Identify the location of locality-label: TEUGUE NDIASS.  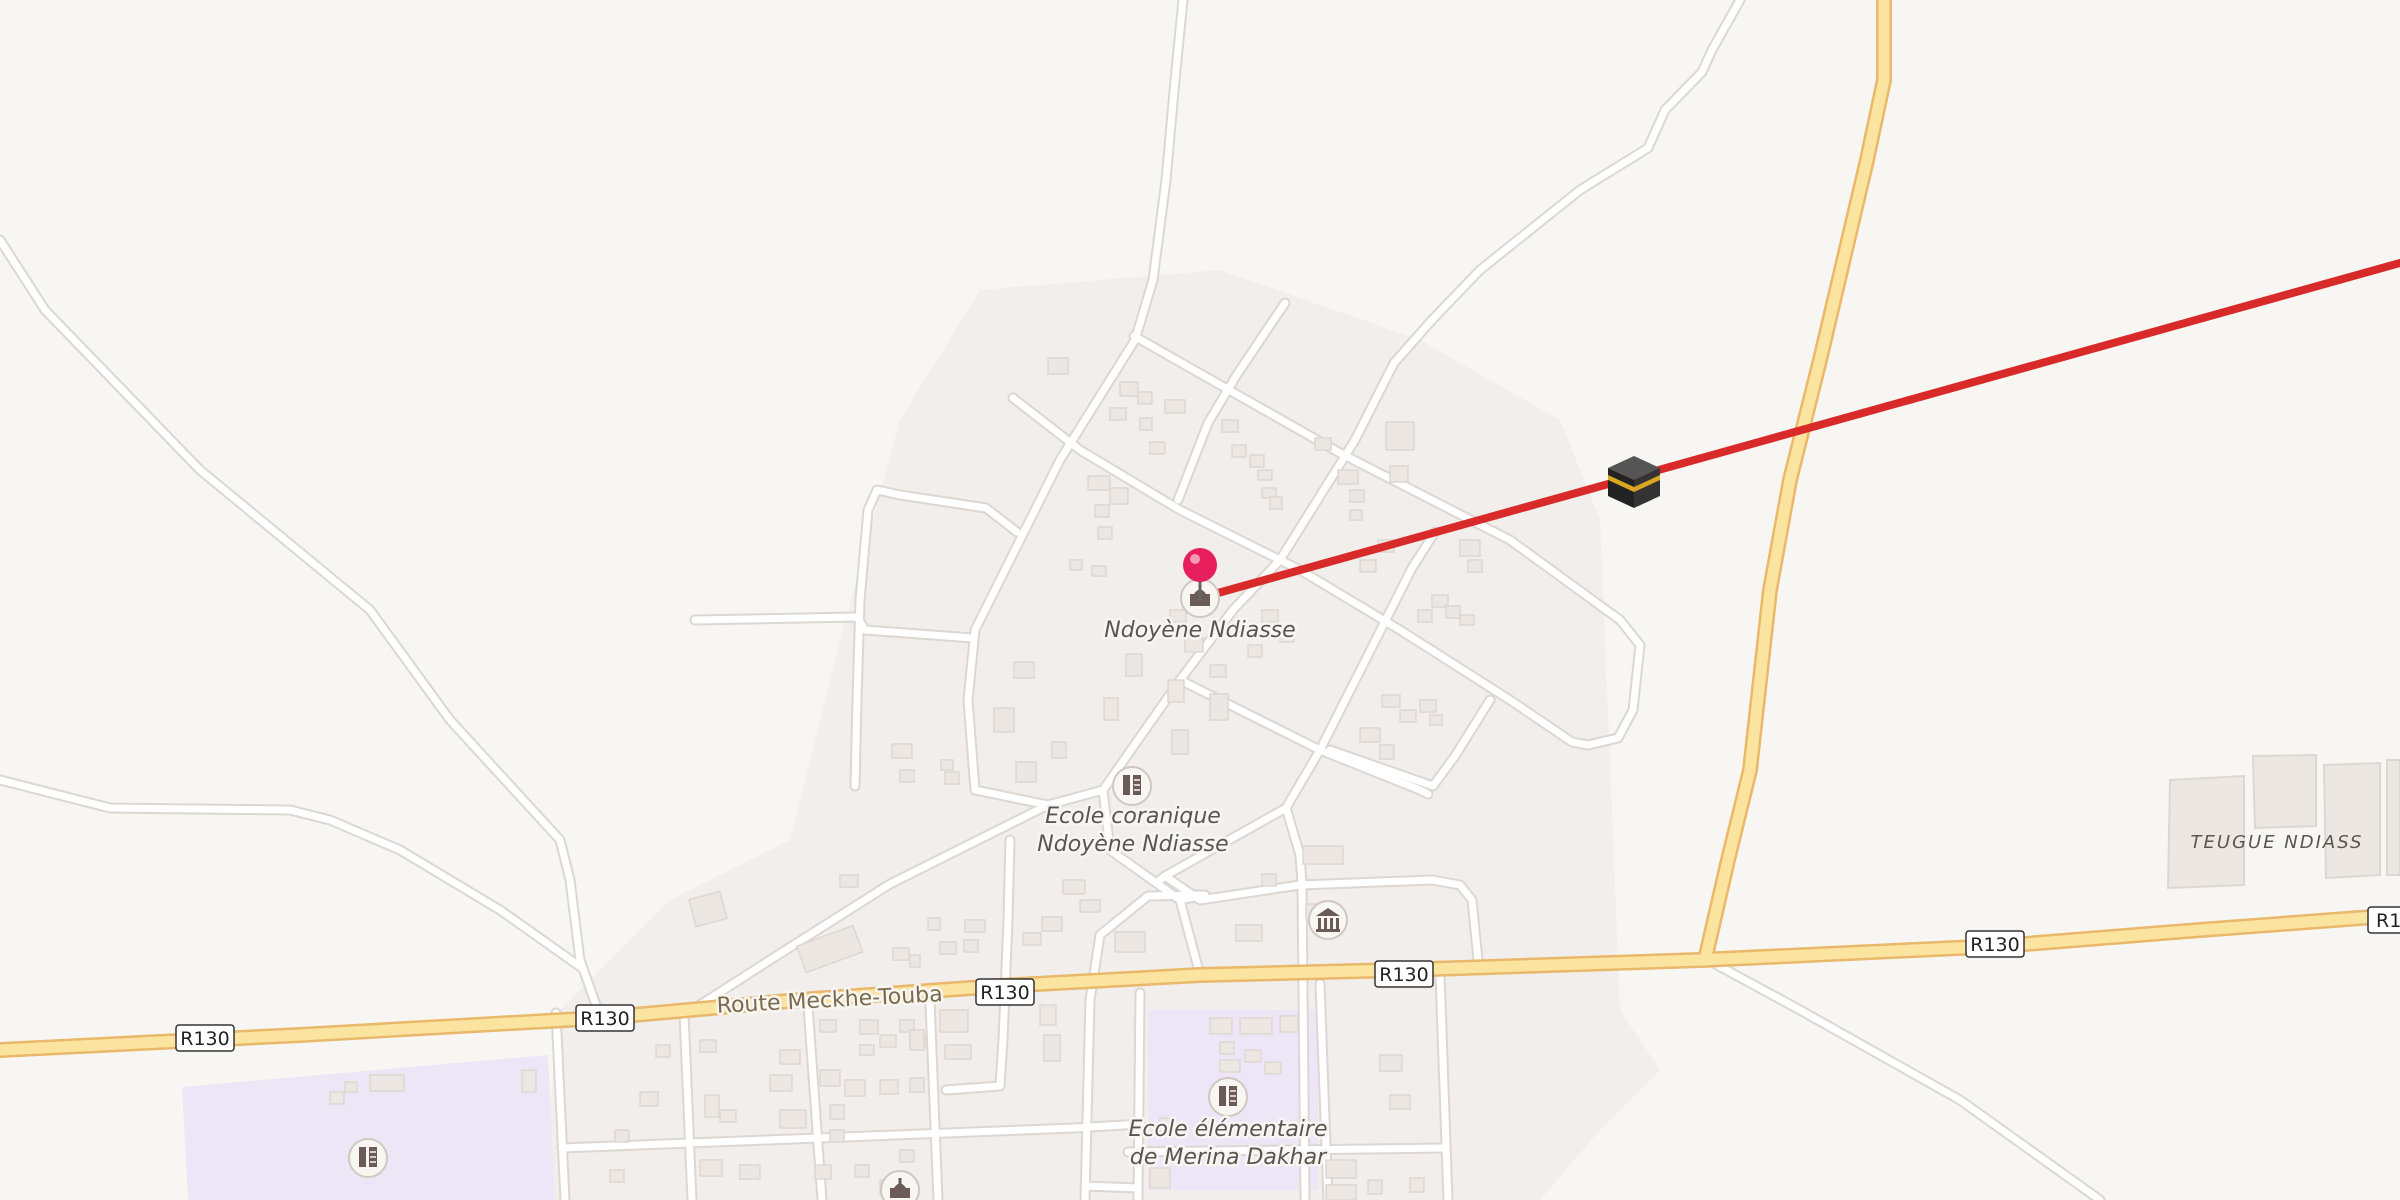
(2277, 842).